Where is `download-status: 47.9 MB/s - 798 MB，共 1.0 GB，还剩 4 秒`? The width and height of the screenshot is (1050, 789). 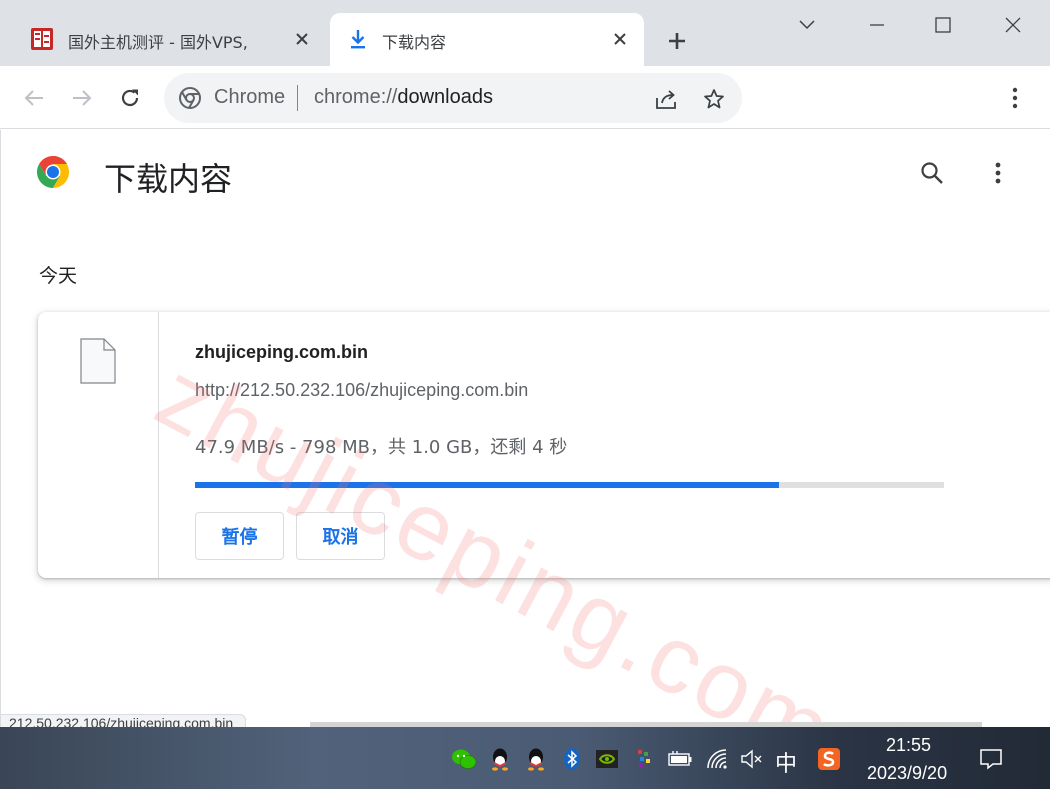 download-status: 47.9 MB/s - 798 MB，共 1.0 GB，还剩 4 秒 is located at coordinates (381, 447).